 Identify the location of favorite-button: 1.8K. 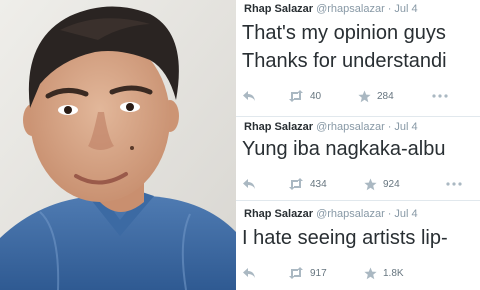
(384, 273).